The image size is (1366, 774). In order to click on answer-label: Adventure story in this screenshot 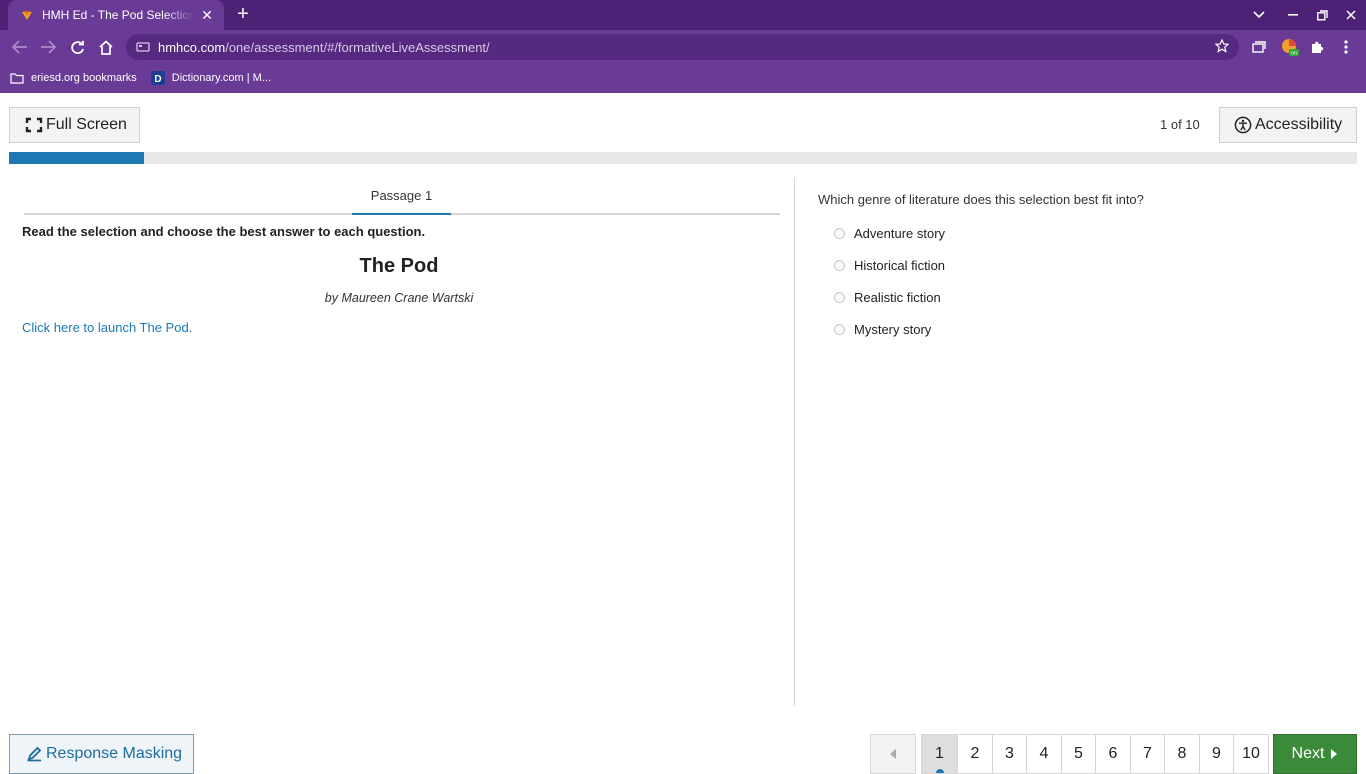, I will do `click(900, 233)`.